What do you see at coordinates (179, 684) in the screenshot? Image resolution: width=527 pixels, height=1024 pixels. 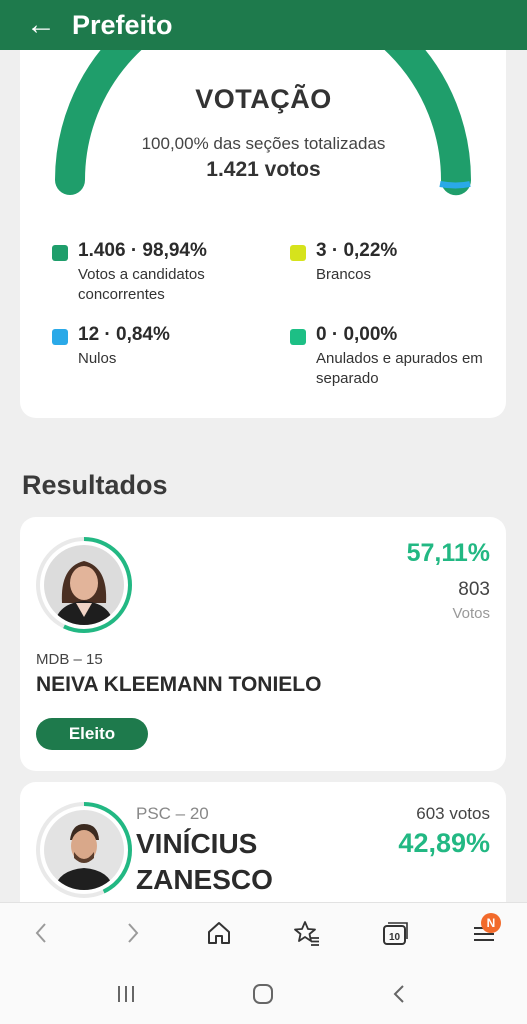 I see `candidate-name: NEIVA KLEEMANN TONIELO` at bounding box center [179, 684].